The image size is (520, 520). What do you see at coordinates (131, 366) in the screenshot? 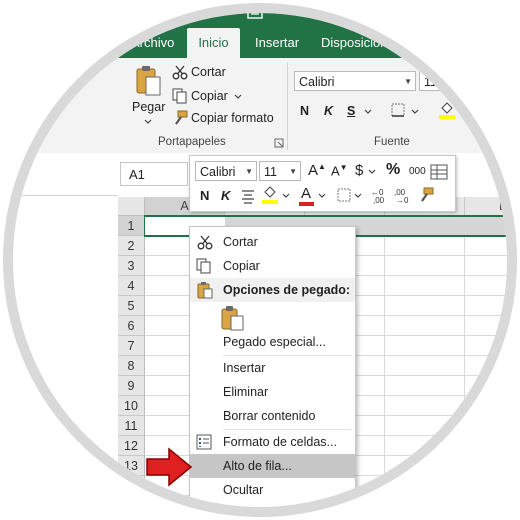
I see `row-header: 8` at bounding box center [131, 366].